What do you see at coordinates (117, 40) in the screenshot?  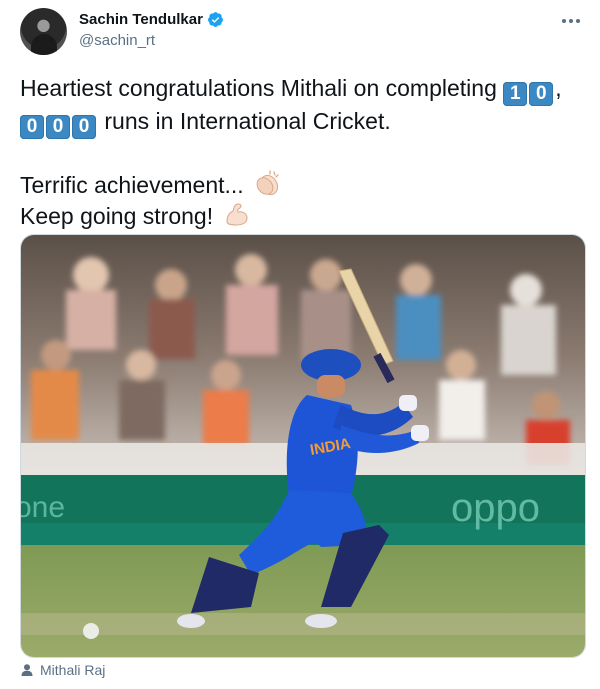 I see `author-handle: @sachin_rt` at bounding box center [117, 40].